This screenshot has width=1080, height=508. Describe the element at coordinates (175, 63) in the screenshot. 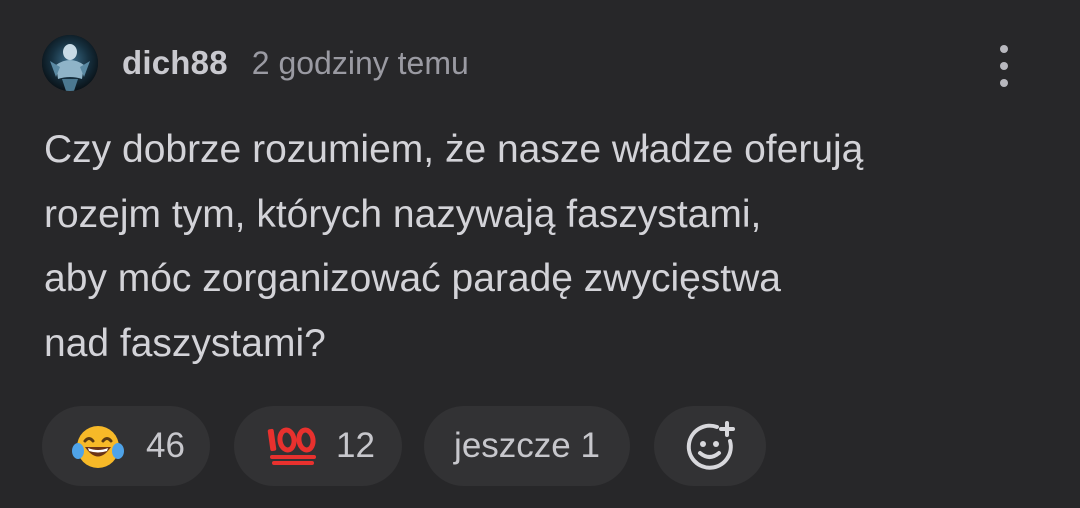

I see `author-name: dich88` at that location.